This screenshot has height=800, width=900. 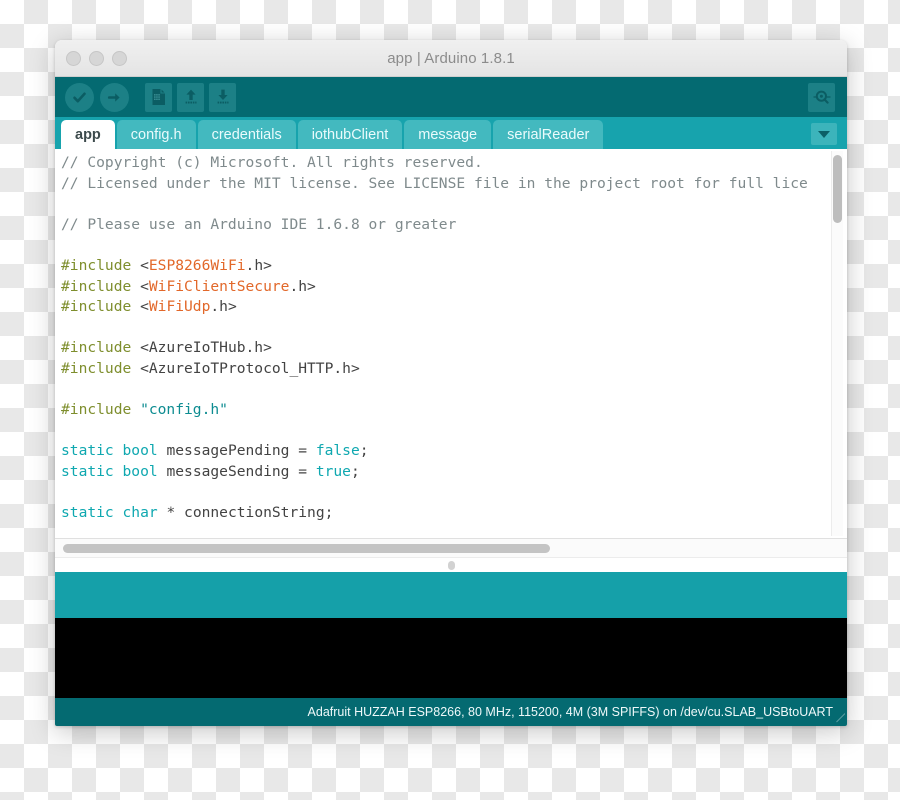 I want to click on resize-grip-icon, so click(x=839, y=719).